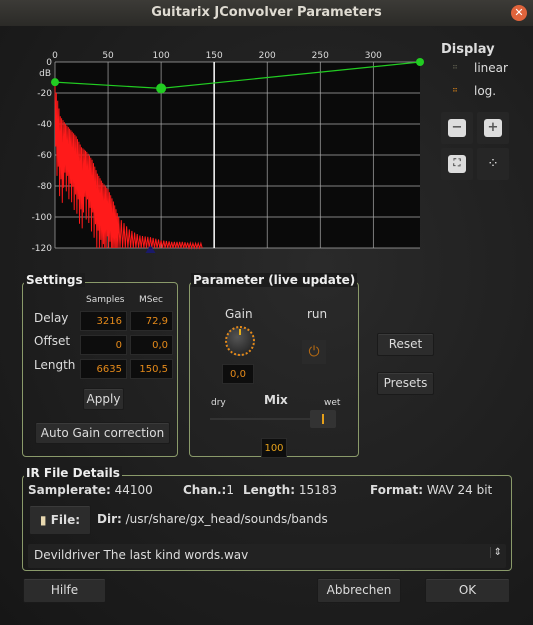  What do you see at coordinates (230, 490) in the screenshot?
I see `chan-value: 1` at bounding box center [230, 490].